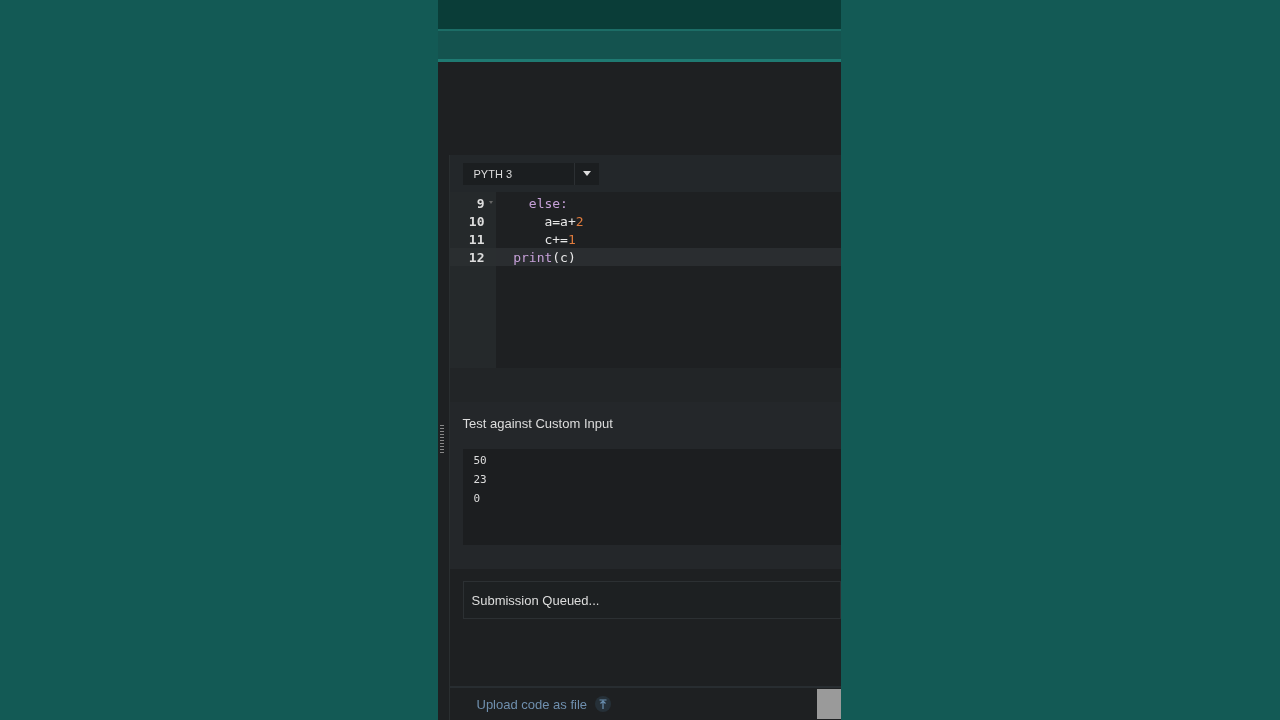  I want to click on code-line: else:, so click(547, 203).